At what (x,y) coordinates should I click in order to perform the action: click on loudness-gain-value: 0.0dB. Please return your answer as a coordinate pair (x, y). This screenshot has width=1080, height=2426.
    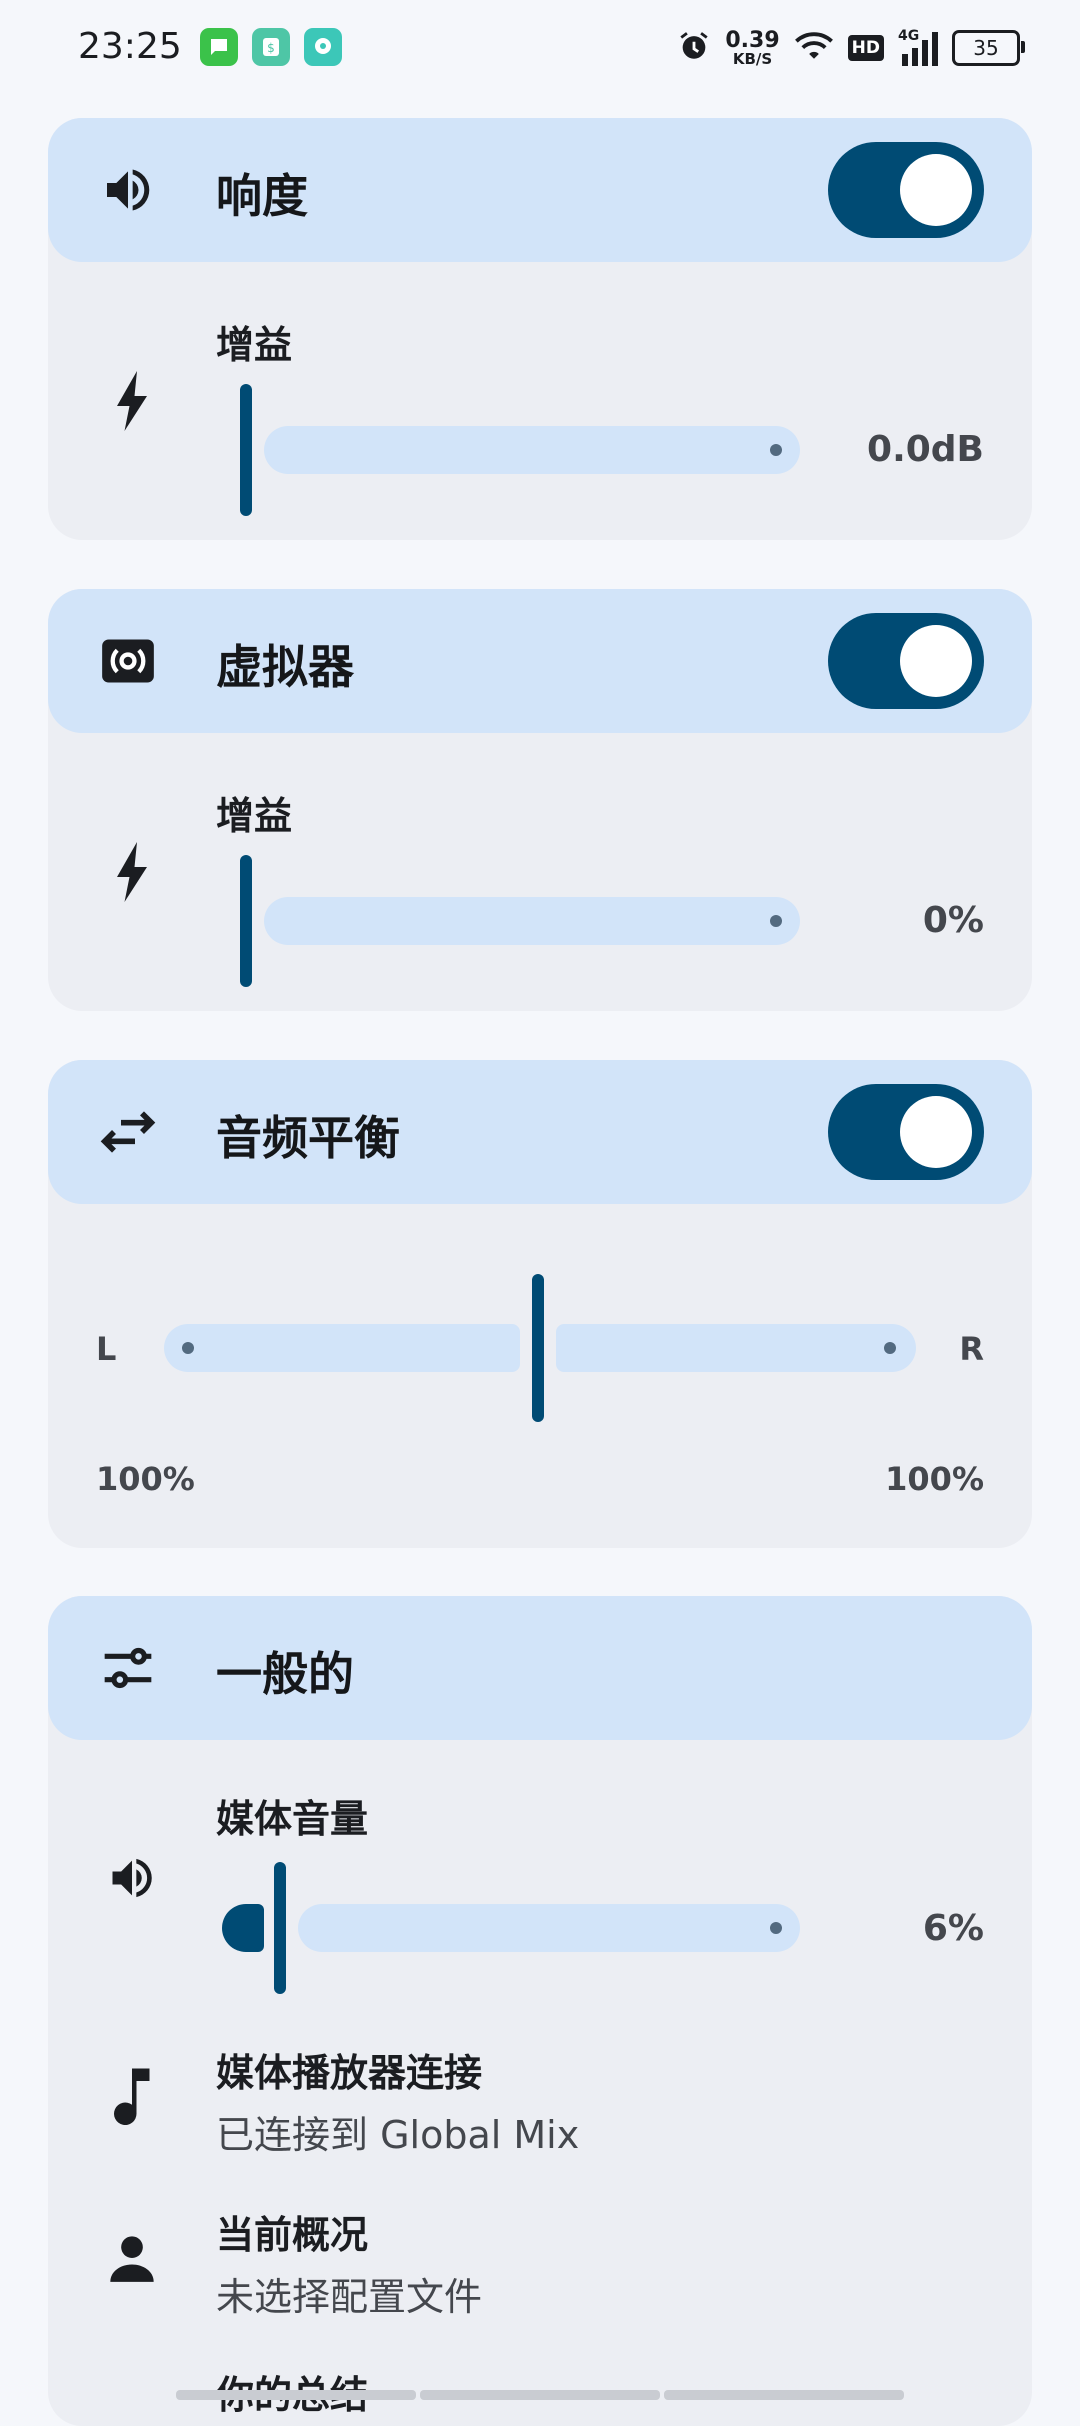
    Looking at the image, I should click on (925, 449).